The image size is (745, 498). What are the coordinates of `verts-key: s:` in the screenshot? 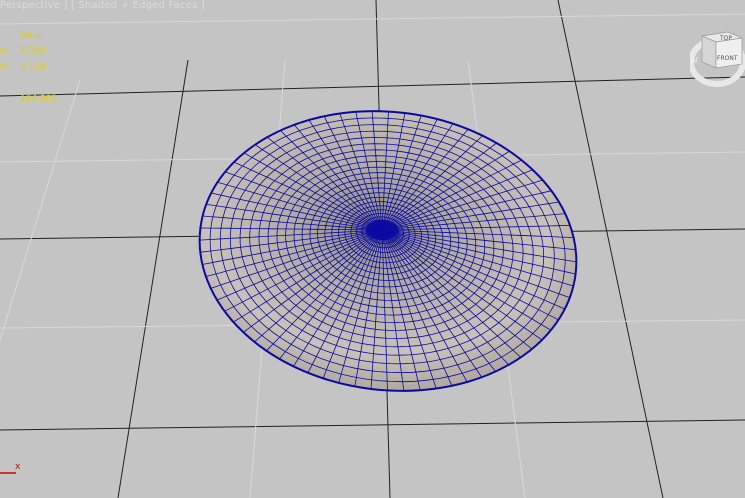 It's located at (4, 67).